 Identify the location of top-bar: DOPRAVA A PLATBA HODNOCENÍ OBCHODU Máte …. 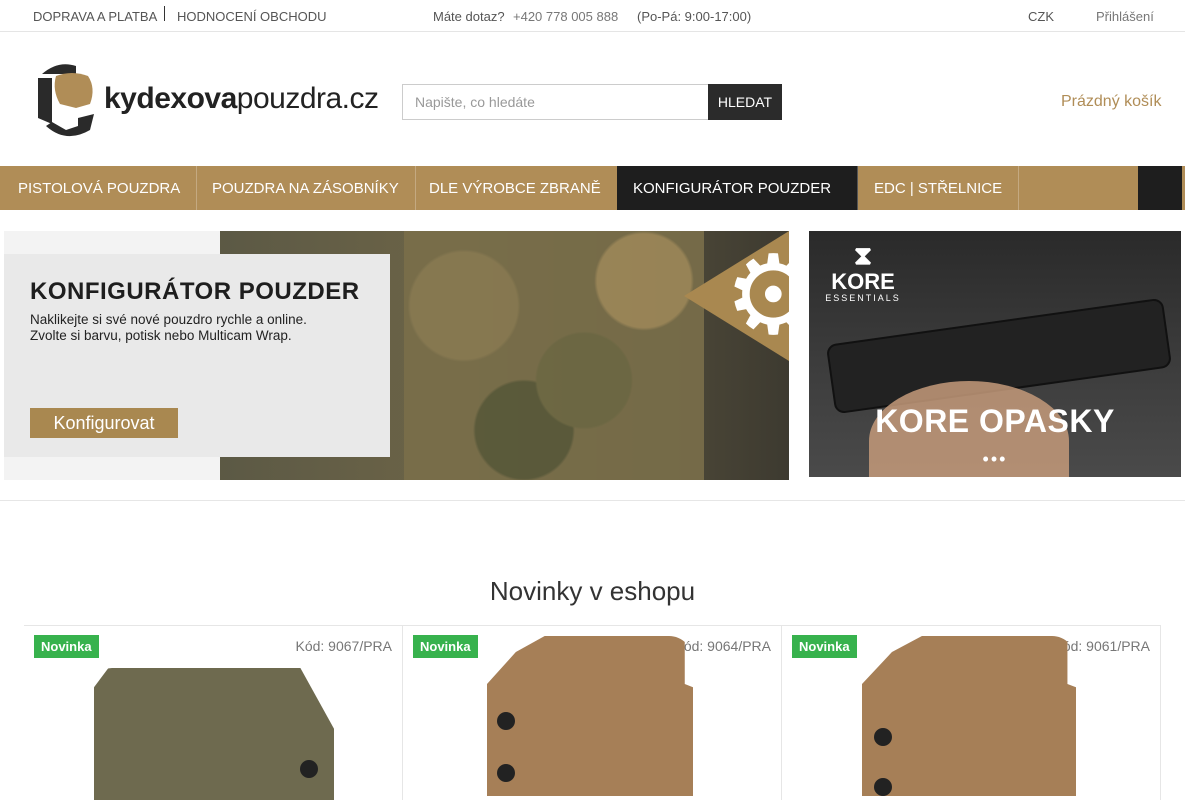
(592, 16).